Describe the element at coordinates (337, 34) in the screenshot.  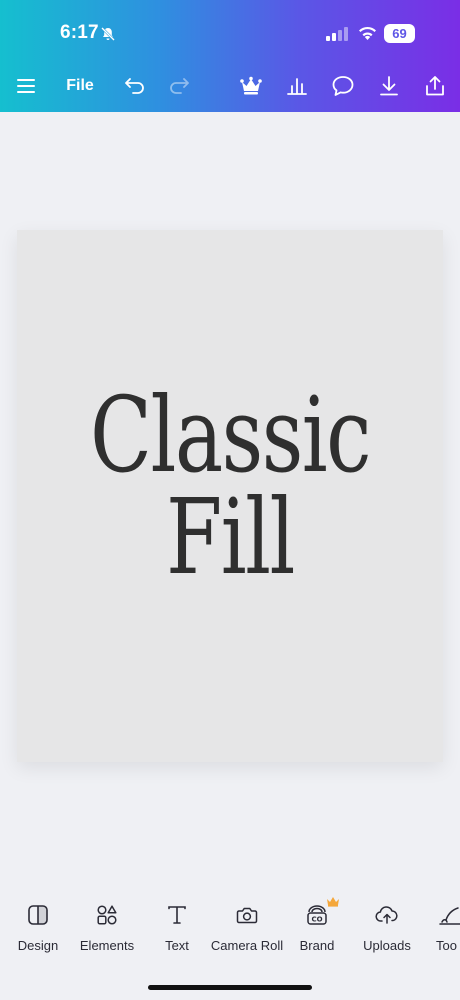
I see `signal-icon` at that location.